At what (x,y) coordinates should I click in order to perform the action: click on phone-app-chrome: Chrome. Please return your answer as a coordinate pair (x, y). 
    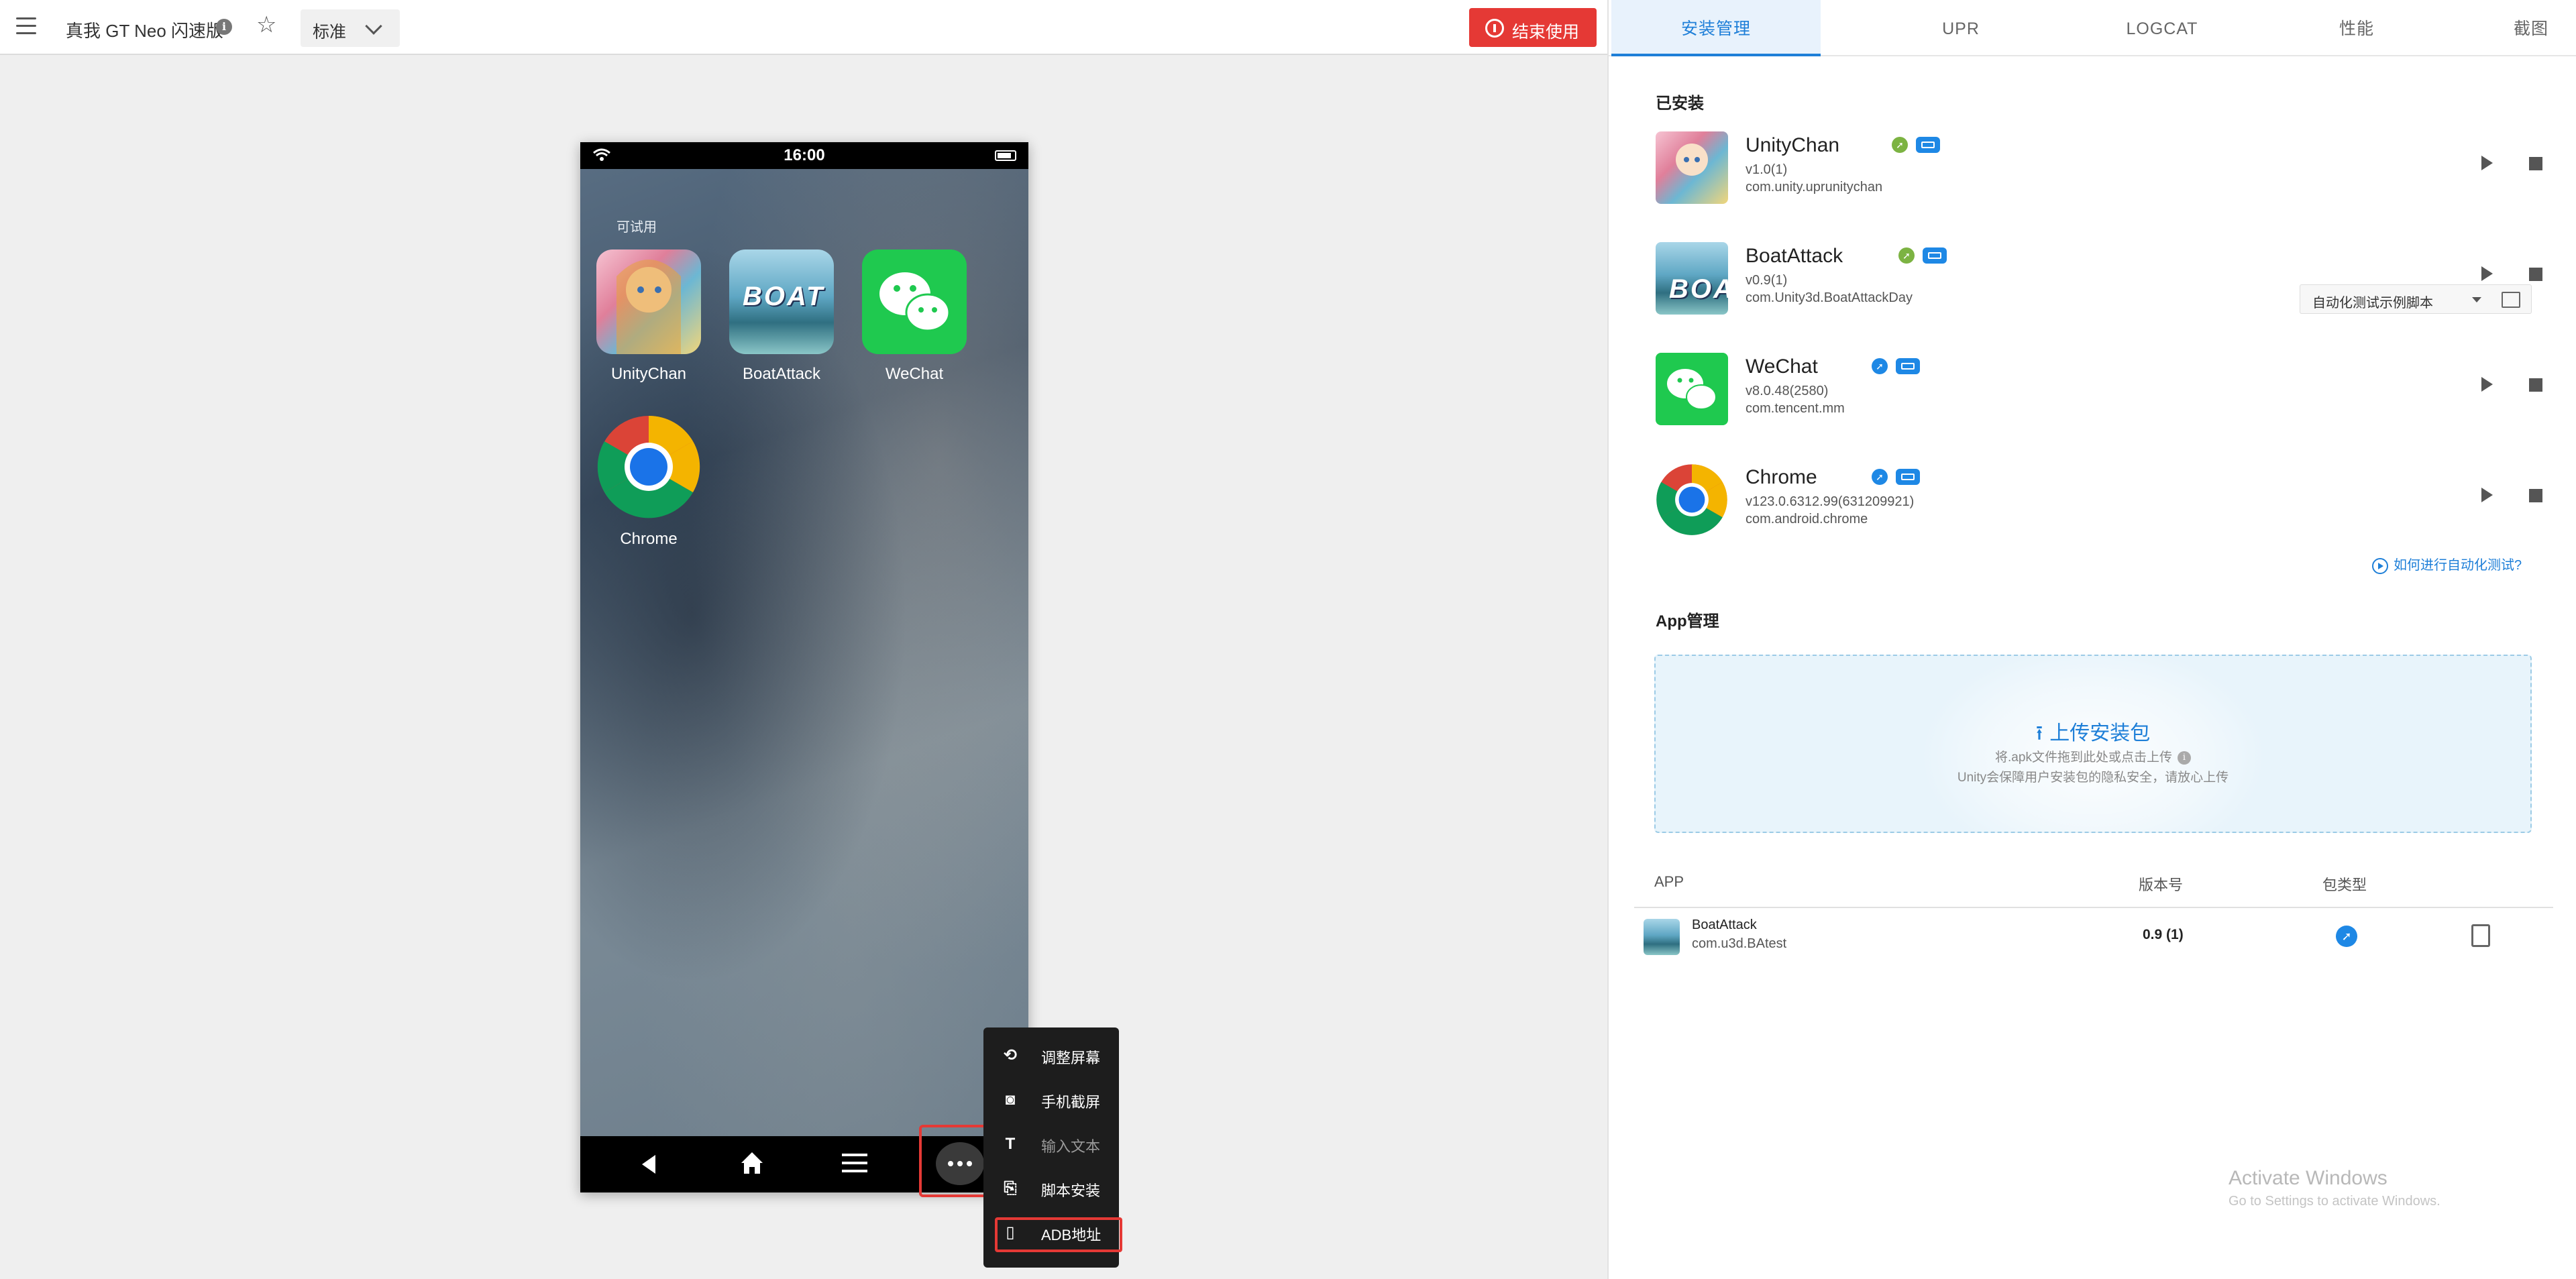
    Looking at the image, I should click on (648, 481).